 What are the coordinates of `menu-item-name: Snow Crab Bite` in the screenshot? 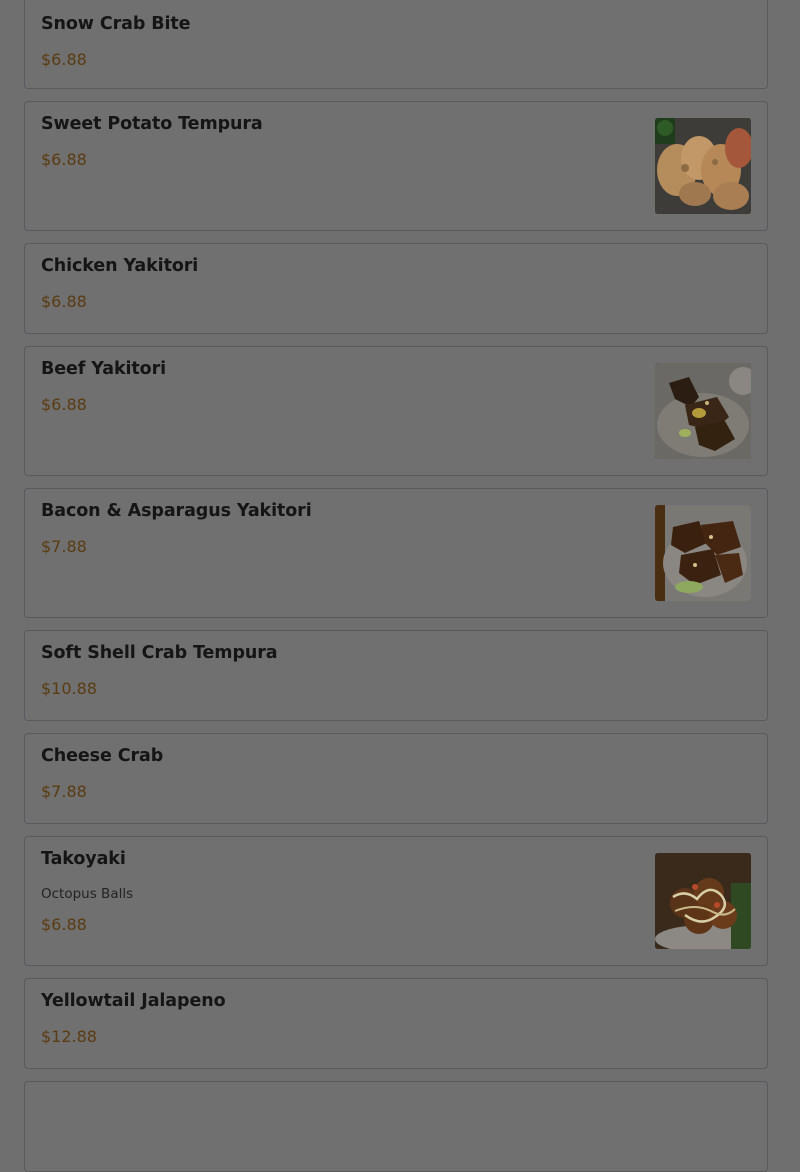 It's located at (116, 24).